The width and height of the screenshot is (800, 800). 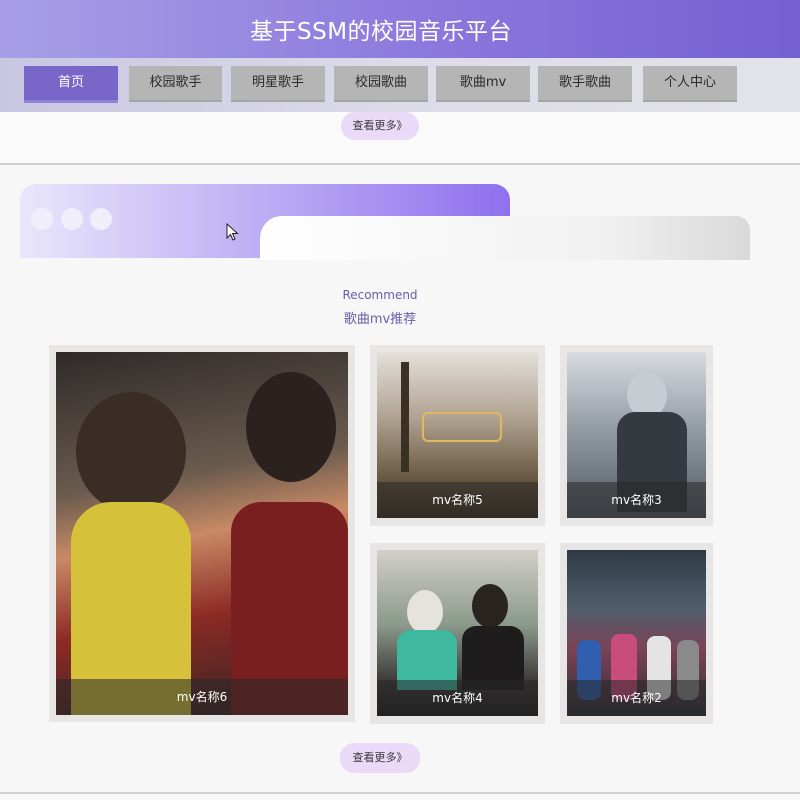 I want to click on mv-thumbnail: mv名称4, so click(x=457, y=633).